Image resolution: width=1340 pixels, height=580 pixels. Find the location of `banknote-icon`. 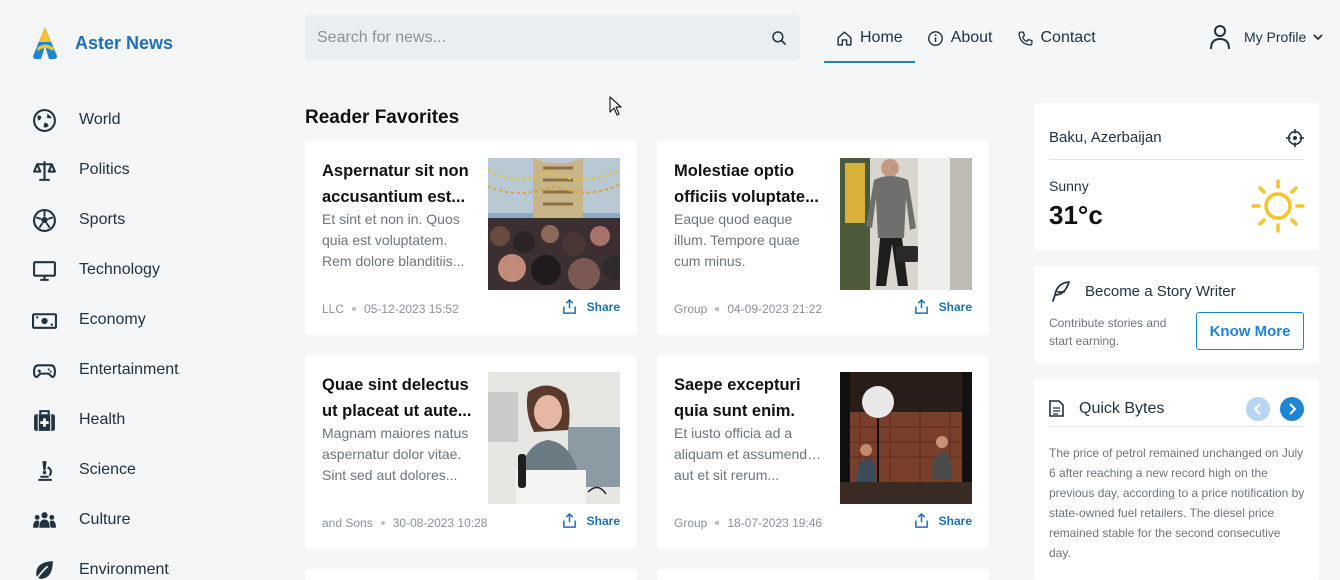

banknote-icon is located at coordinates (44, 320).